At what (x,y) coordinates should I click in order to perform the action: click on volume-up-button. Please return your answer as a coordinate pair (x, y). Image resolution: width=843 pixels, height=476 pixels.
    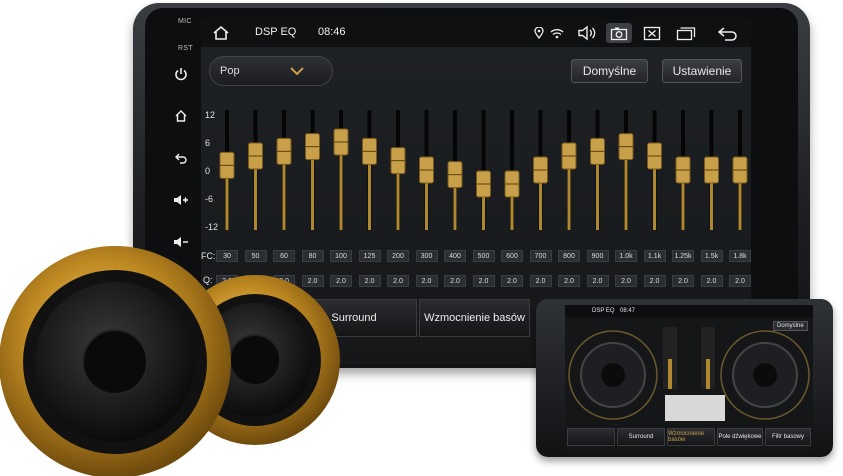
    Looking at the image, I should click on (181, 200).